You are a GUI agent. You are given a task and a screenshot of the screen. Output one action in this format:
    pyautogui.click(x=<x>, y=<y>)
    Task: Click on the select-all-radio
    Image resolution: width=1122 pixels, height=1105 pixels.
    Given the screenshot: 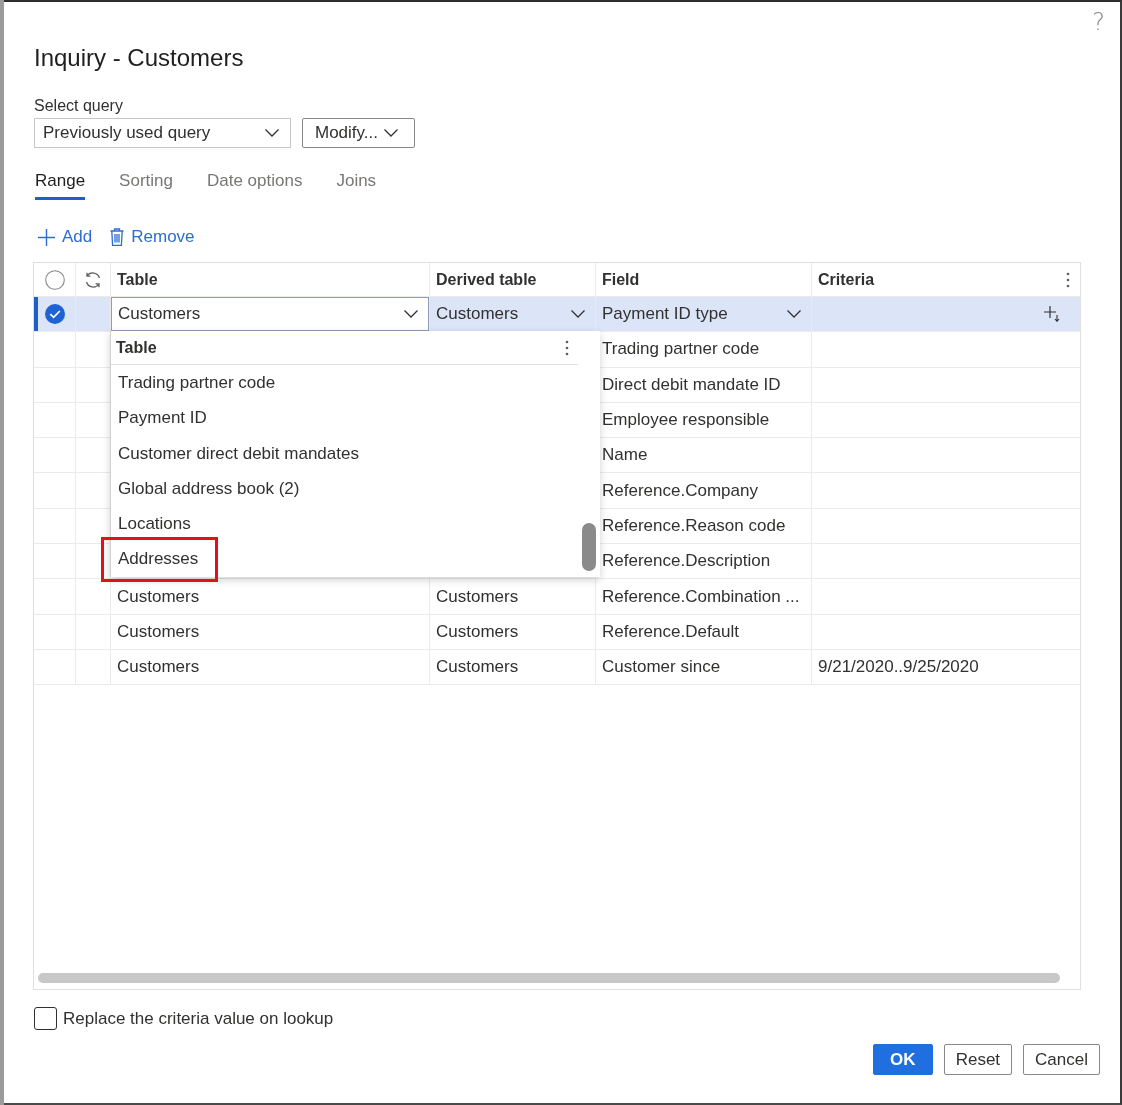 What is the action you would take?
    pyautogui.click(x=54, y=279)
    